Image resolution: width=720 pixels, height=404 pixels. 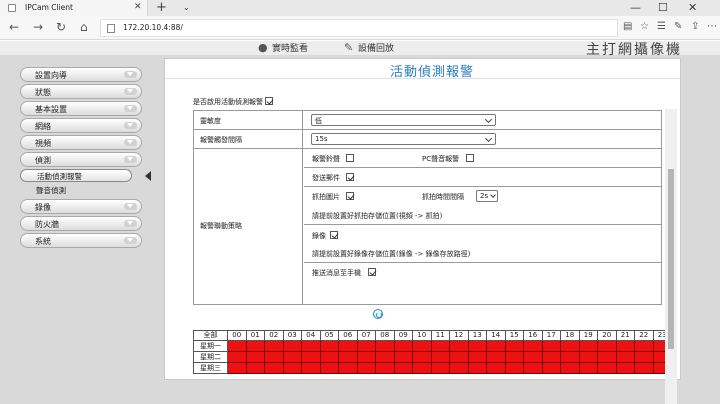 What do you see at coordinates (514, 335) in the screenshot?
I see `hour-header: 15` at bounding box center [514, 335].